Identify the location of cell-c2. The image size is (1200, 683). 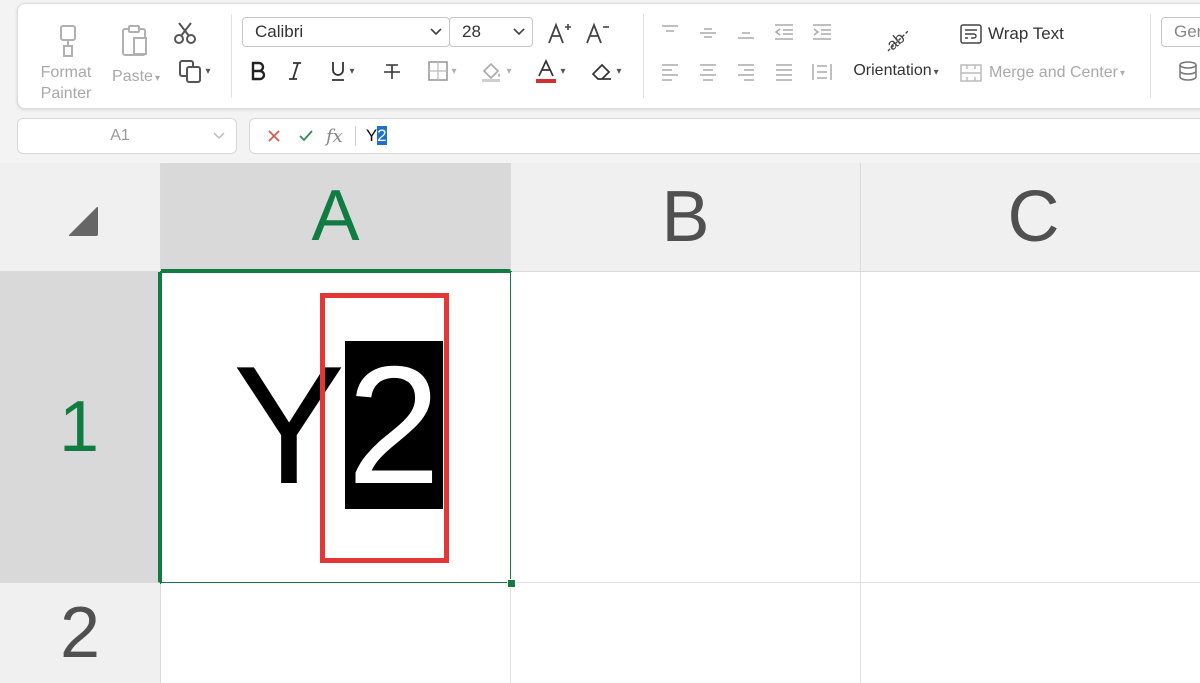
(1030, 633).